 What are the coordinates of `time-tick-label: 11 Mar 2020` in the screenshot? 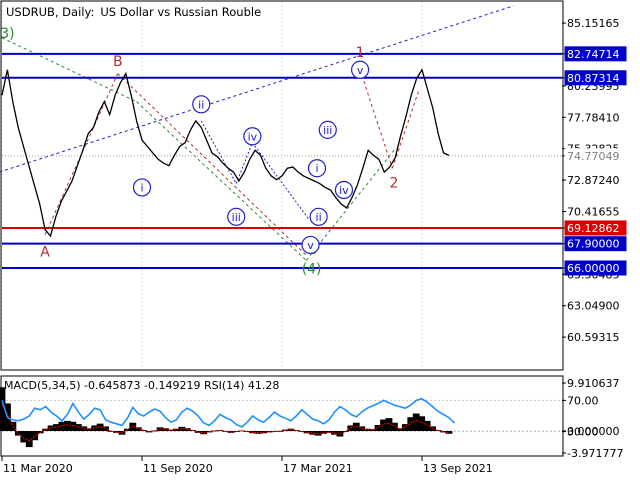 It's located at (38, 468).